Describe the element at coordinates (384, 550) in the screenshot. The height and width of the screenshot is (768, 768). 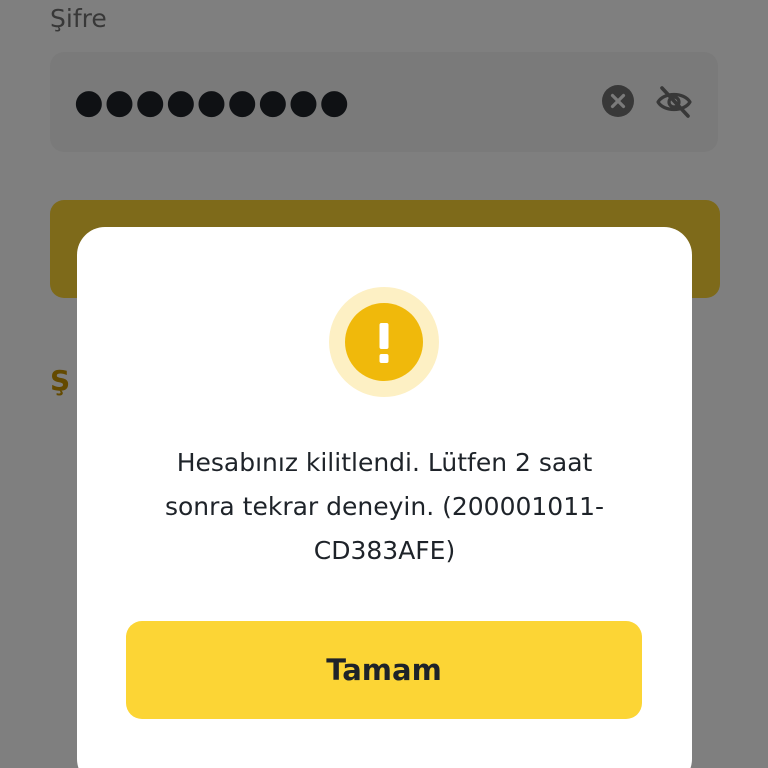
I see `message-line: CD383AFE)` at that location.